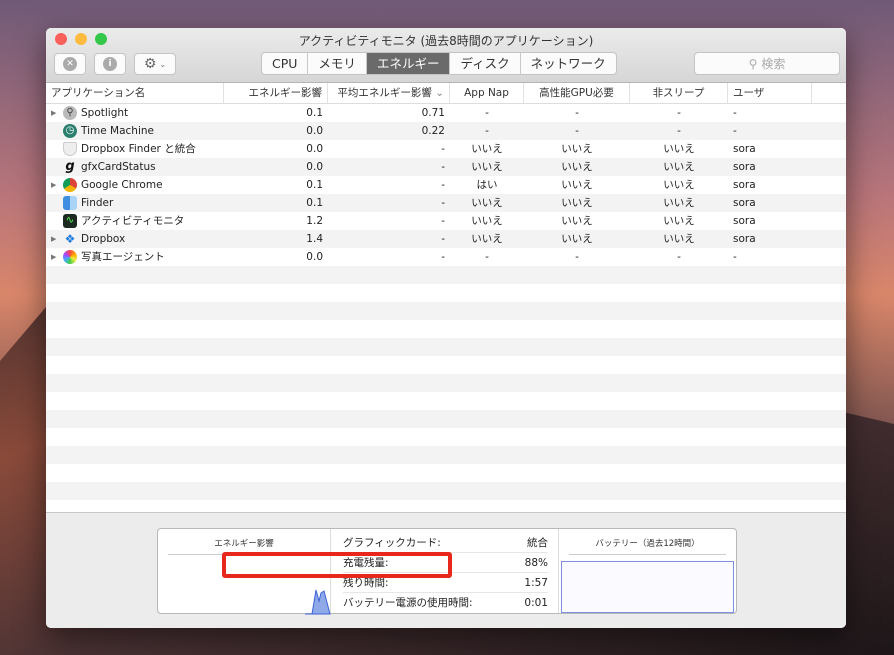 This screenshot has height=655, width=894. Describe the element at coordinates (568, 63) in the screenshot. I see `tab-network: ネットワーク` at that location.